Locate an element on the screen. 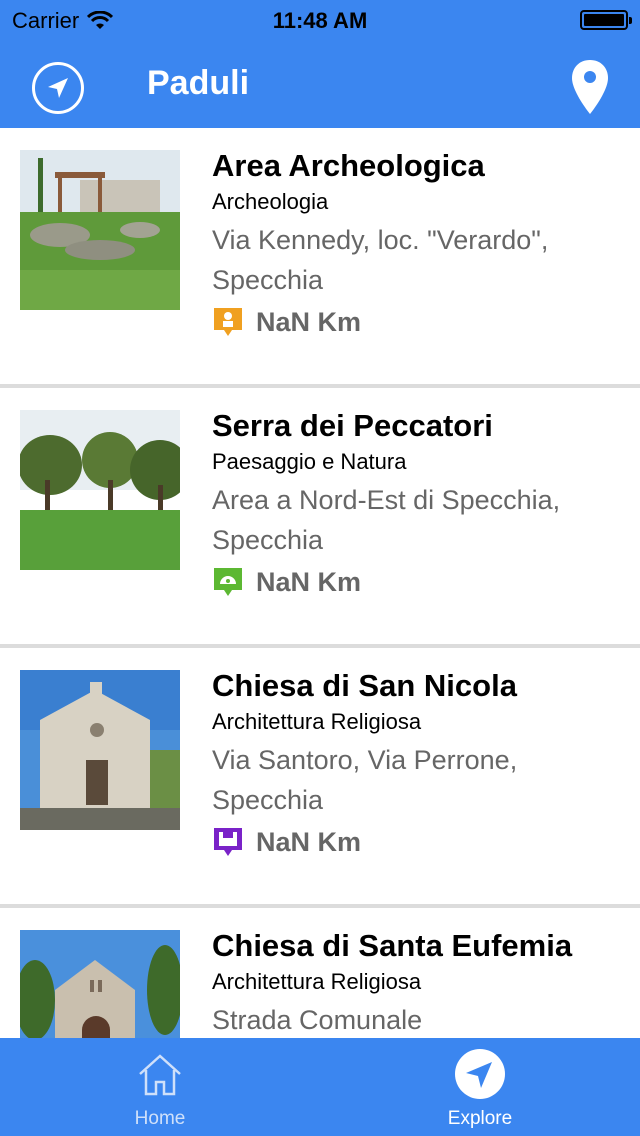 The width and height of the screenshot is (640, 1136). map-pin-button is located at coordinates (590, 87).